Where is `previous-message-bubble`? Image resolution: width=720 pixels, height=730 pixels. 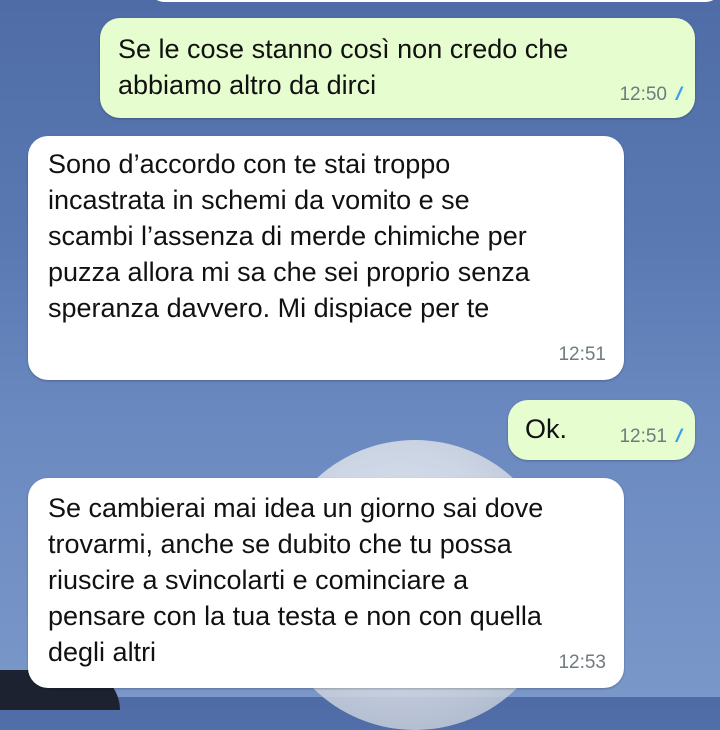 previous-message-bubble is located at coordinates (435, 1).